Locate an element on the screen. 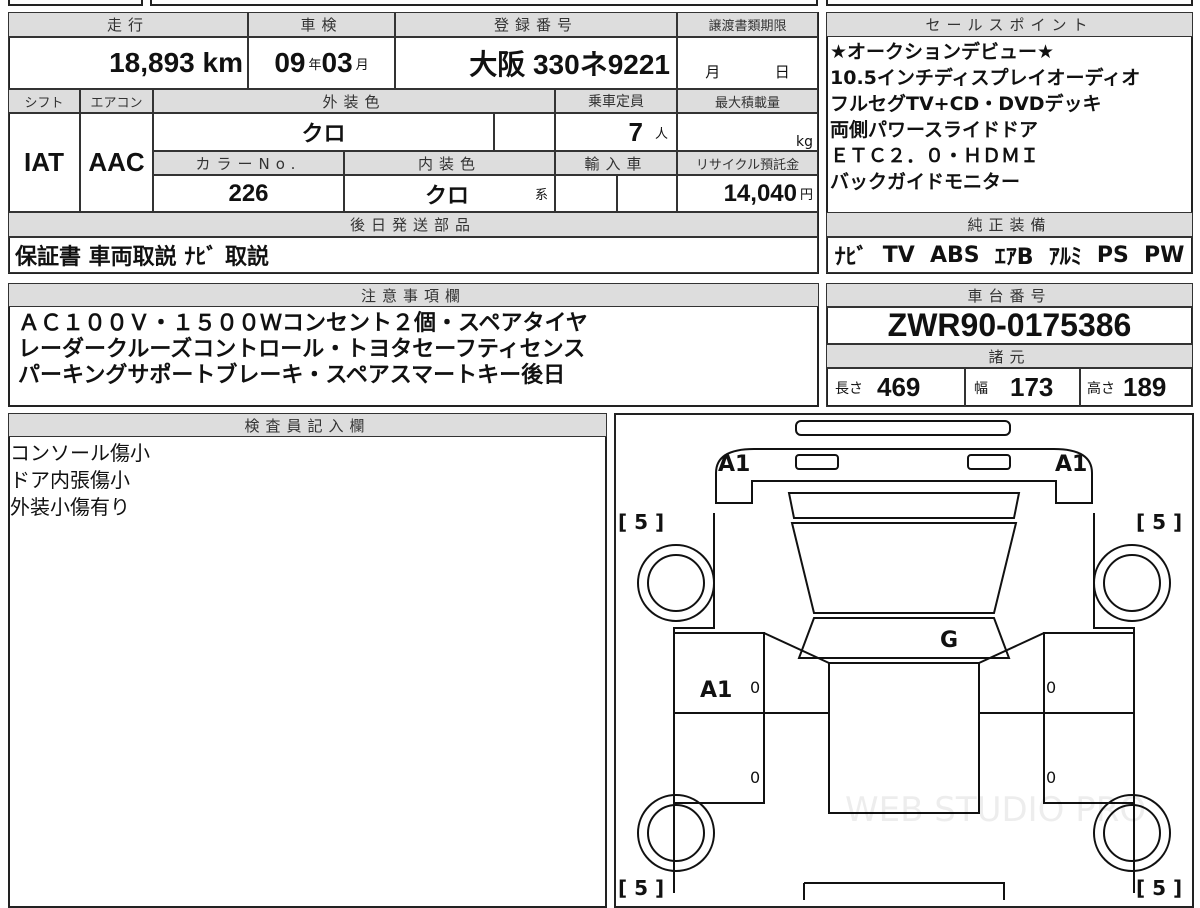 The image size is (1200, 908). equipment-list: ﾅﾋﾞ TV ABS ｴｱB ｱﾙﾐ PS PW is located at coordinates (1009, 255).